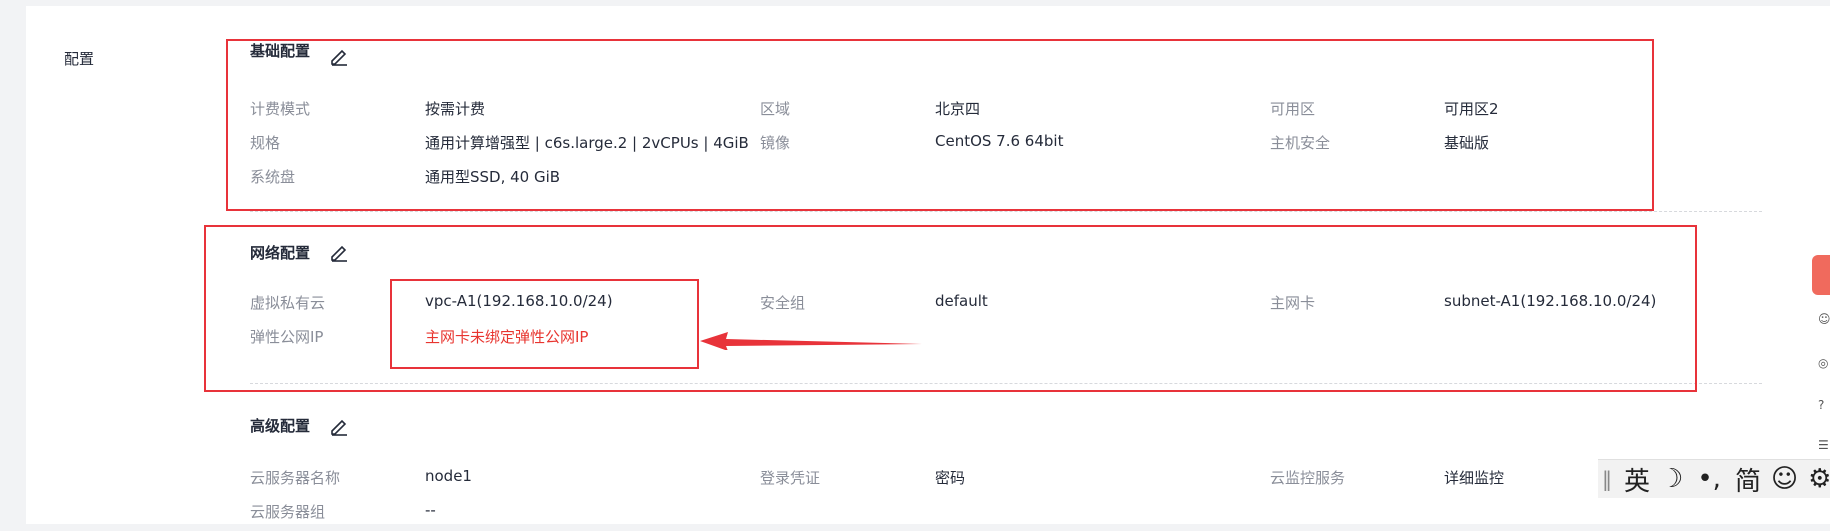 Image resolution: width=1830 pixels, height=531 pixels. Describe the element at coordinates (1784, 479) in the screenshot. I see `emoji-icon: ☺` at that location.